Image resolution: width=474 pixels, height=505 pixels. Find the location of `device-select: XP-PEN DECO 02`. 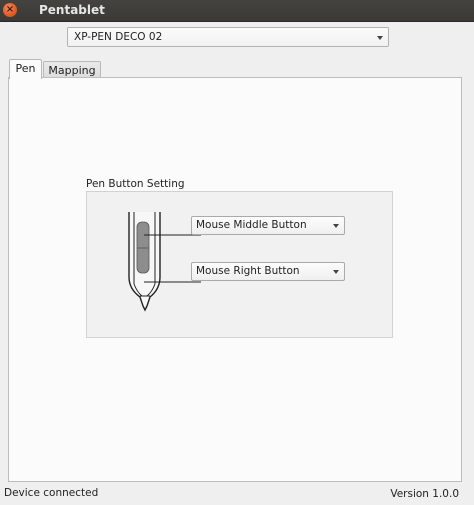

device-select: XP-PEN DECO 02 is located at coordinates (228, 37).